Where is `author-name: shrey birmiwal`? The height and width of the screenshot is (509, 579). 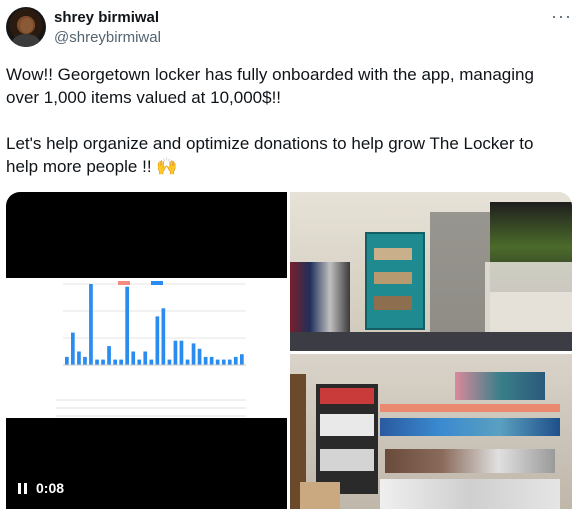
author-name: shrey birmiwal is located at coordinates (106, 17).